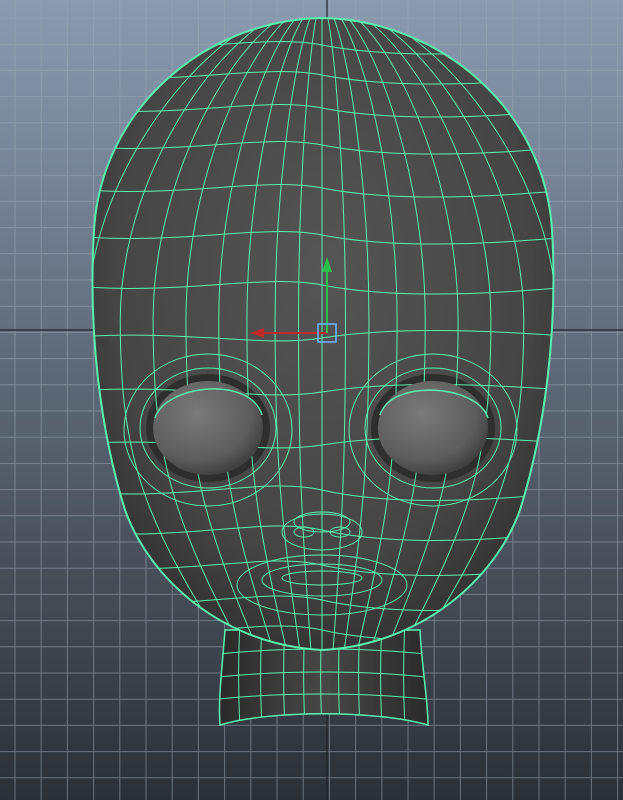 This screenshot has height=800, width=623. Describe the element at coordinates (433, 428) in the screenshot. I see `right-eyeball` at that location.